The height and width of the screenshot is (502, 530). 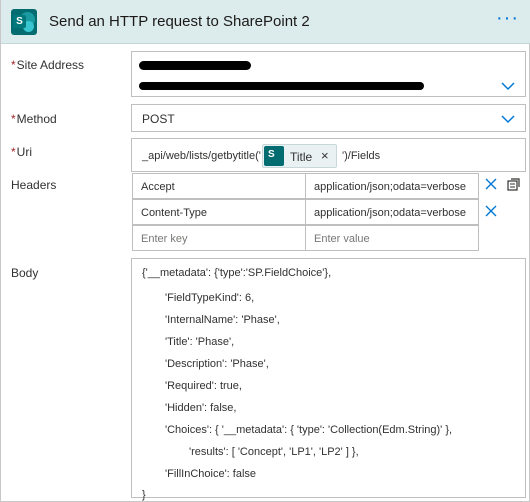 What do you see at coordinates (158, 119) in the screenshot?
I see `method-value: POST` at bounding box center [158, 119].